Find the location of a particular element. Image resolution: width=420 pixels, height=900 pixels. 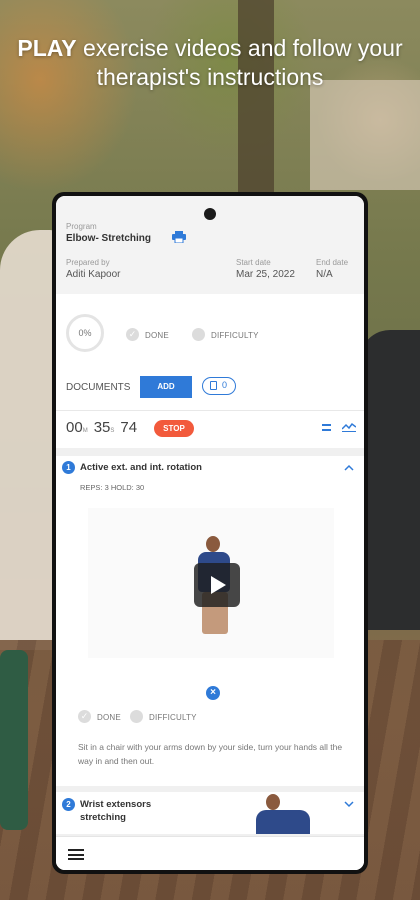

exercise-difficulty-icon is located at coordinates (136, 716).